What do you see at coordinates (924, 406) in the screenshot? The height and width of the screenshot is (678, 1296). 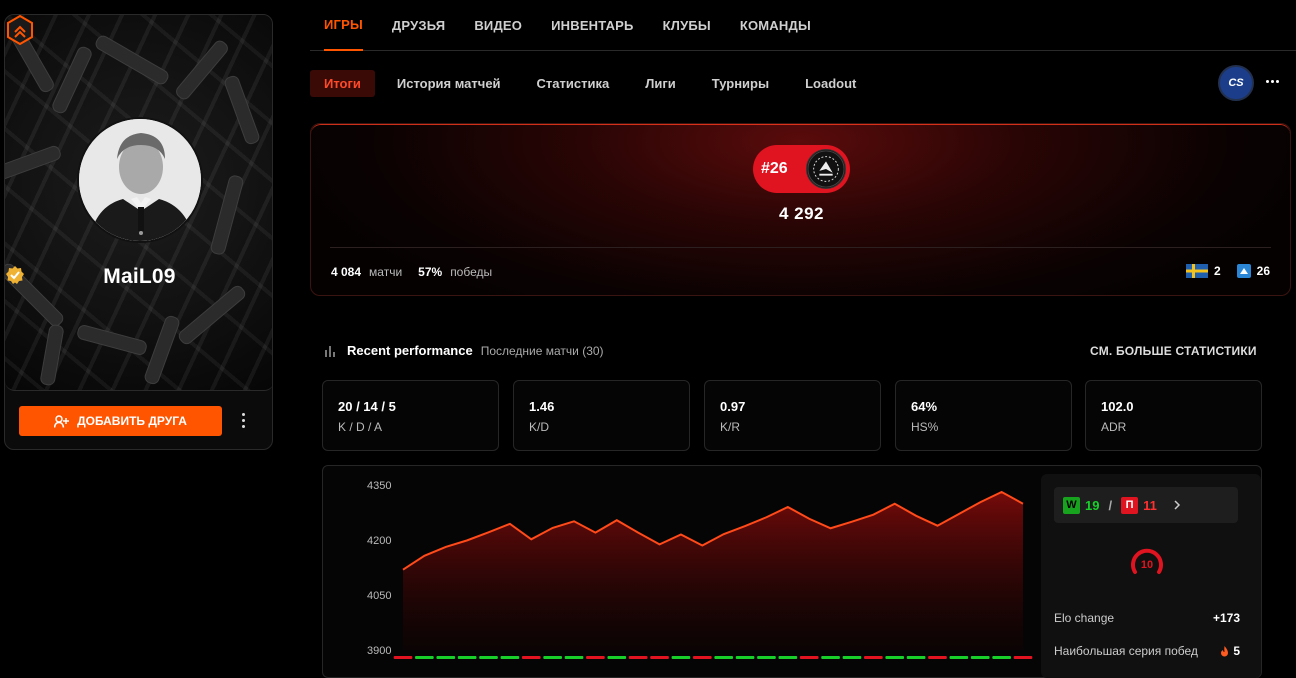 I see `stat-value: 64%` at bounding box center [924, 406].